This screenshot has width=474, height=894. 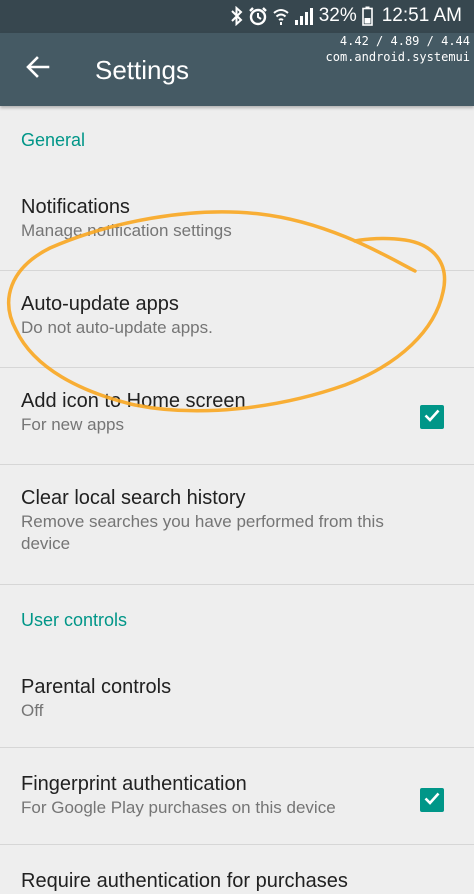 I want to click on add-icon-checkbox, so click(x=432, y=417).